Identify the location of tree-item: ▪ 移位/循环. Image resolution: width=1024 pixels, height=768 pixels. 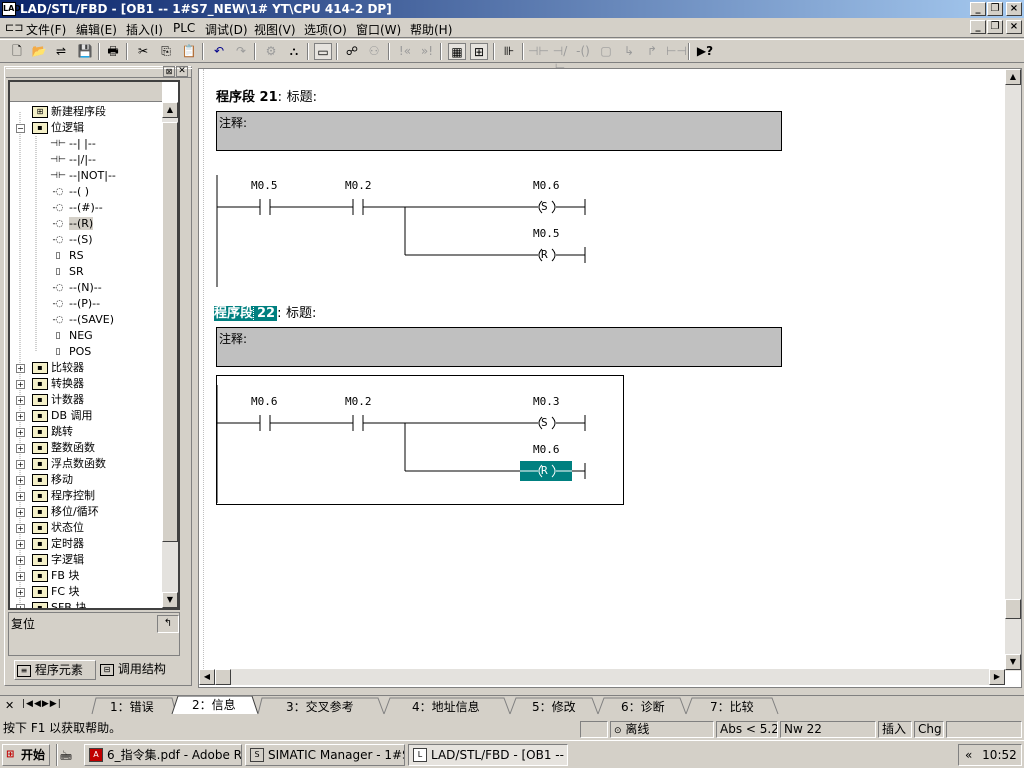
(65, 512).